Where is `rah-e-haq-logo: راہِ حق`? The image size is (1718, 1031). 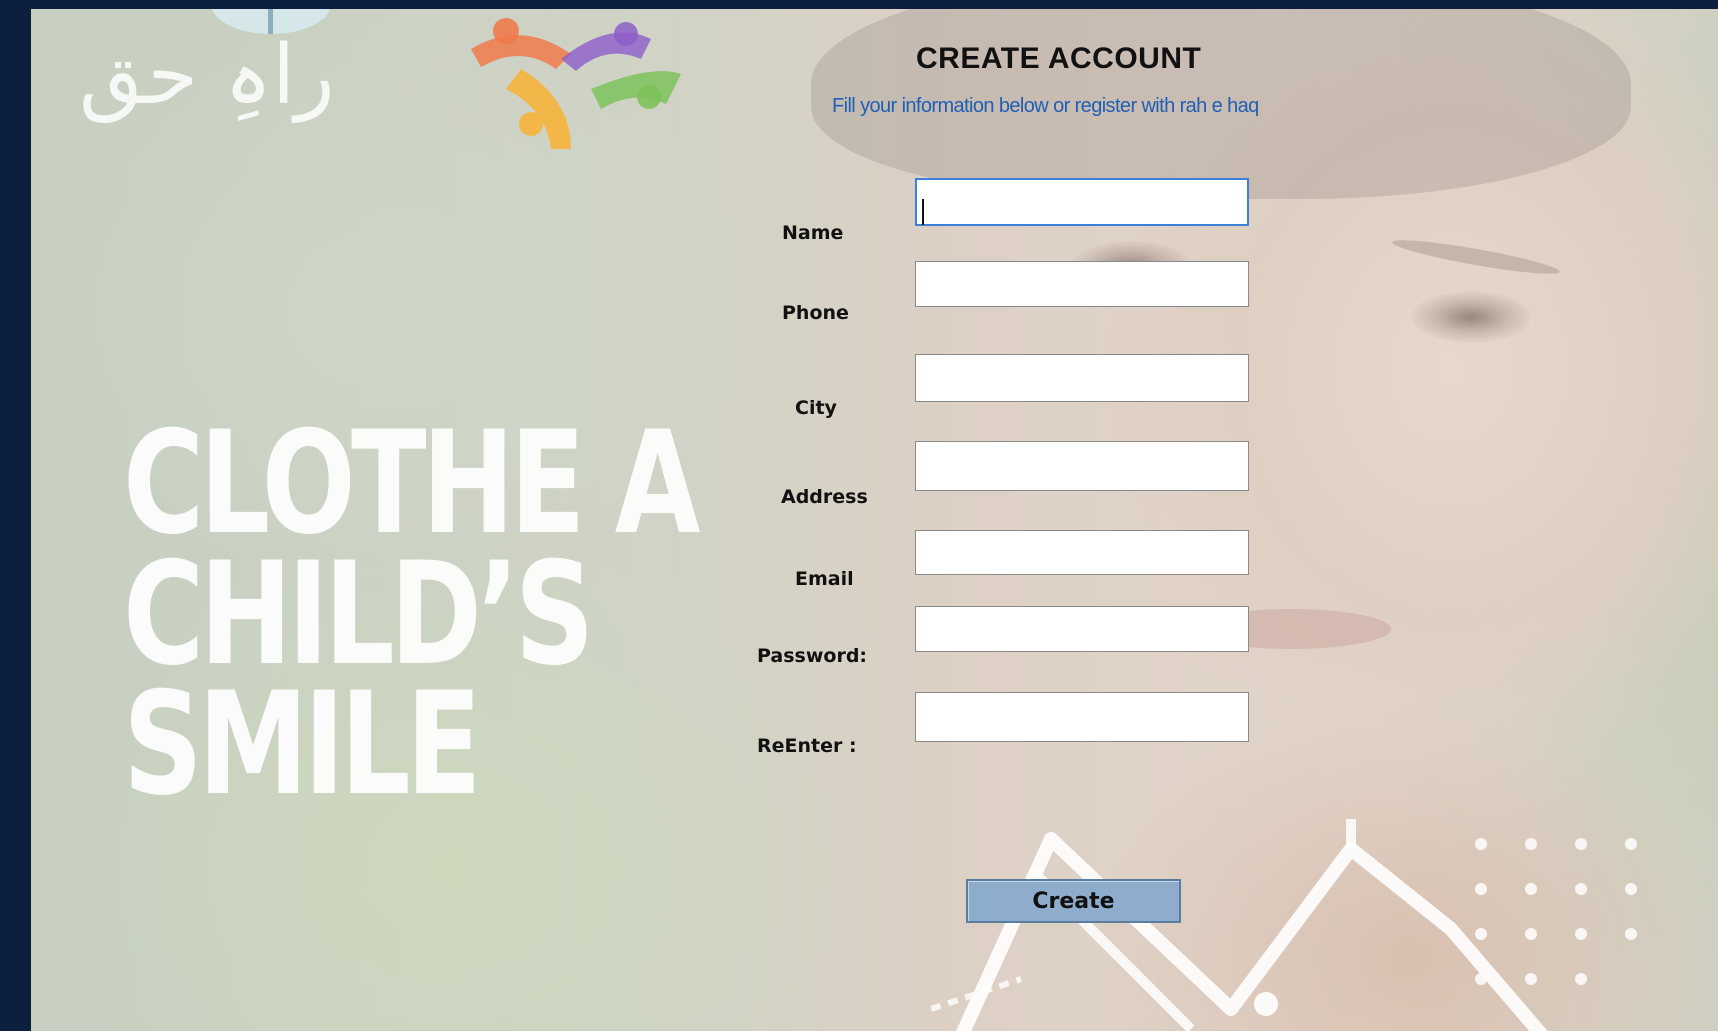 rah-e-haq-logo: راہِ حق is located at coordinates (391, 89).